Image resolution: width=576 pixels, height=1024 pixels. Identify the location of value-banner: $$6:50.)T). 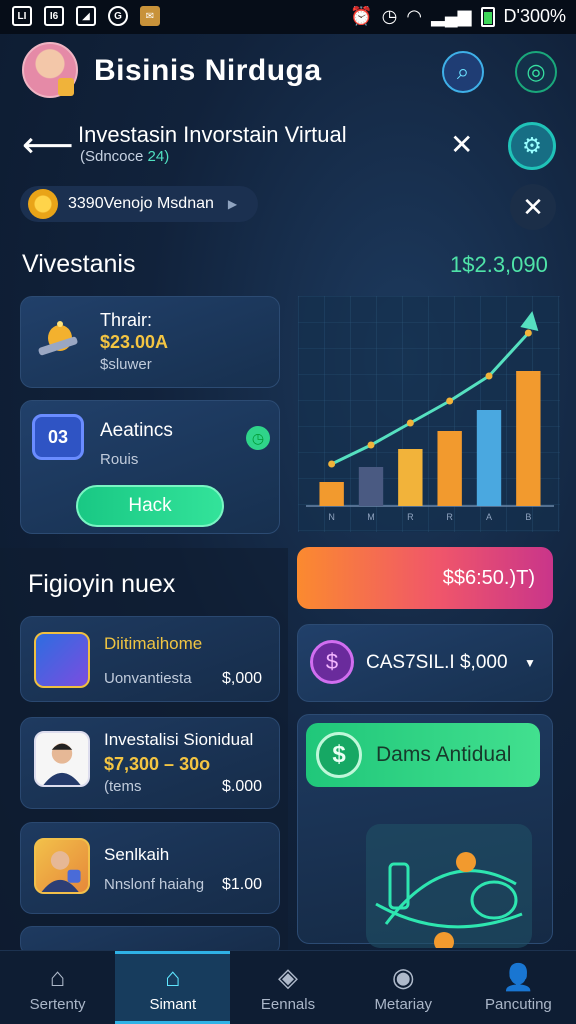
(425, 578).